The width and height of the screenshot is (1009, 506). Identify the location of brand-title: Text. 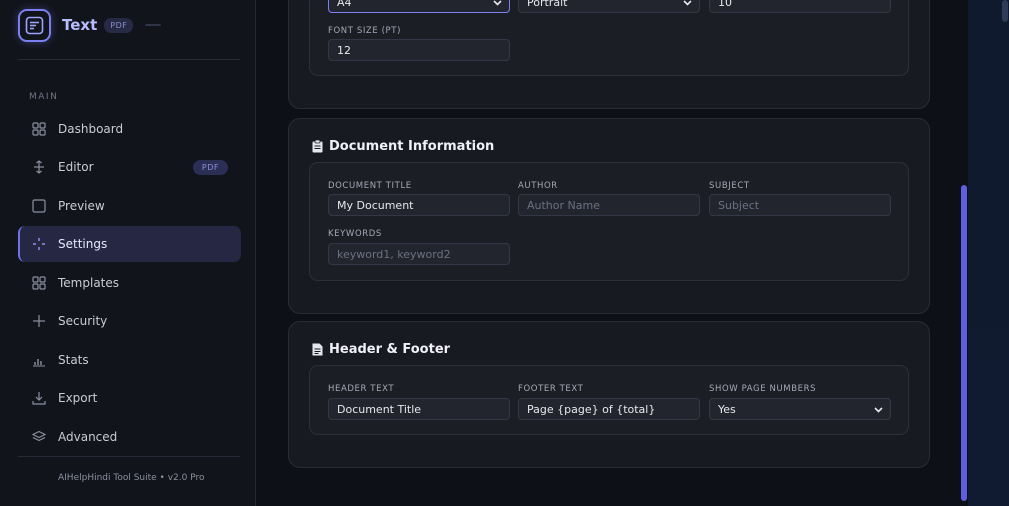
(80, 25).